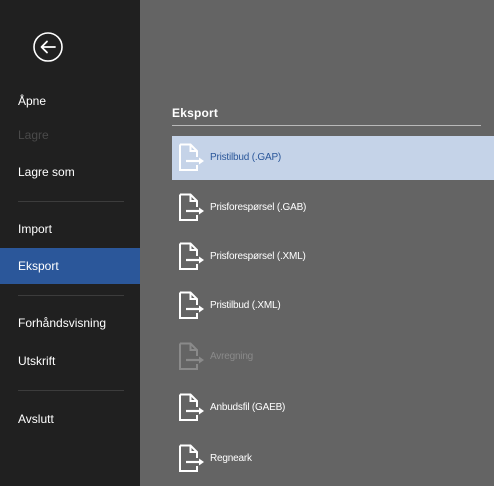  What do you see at coordinates (333, 208) in the screenshot?
I see `export-item-prisforesporsel-gab: Prisforespørsel (.GAB)` at bounding box center [333, 208].